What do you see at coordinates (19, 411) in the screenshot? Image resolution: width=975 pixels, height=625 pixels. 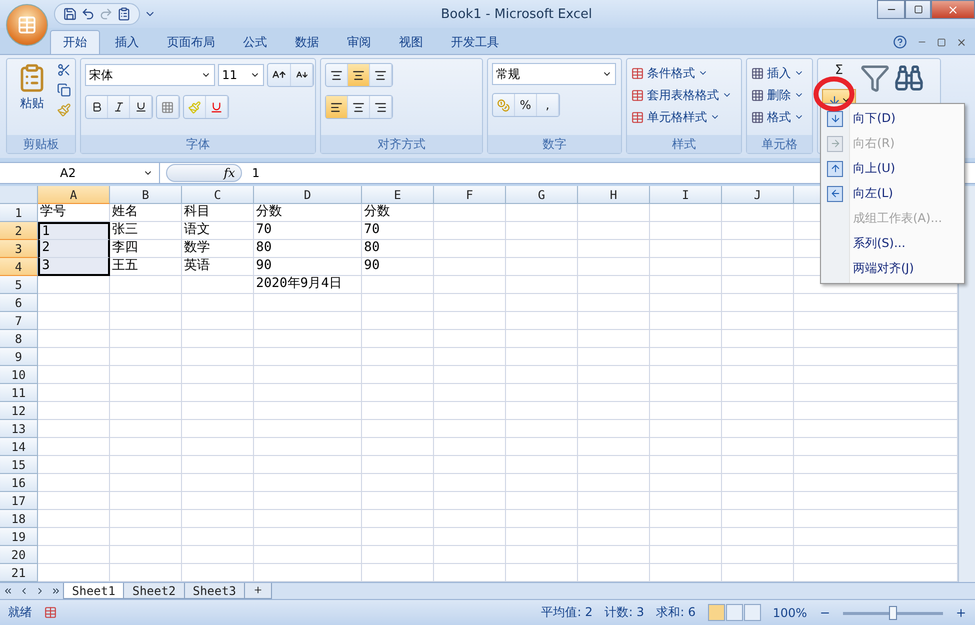 I see `row-header: 12` at bounding box center [19, 411].